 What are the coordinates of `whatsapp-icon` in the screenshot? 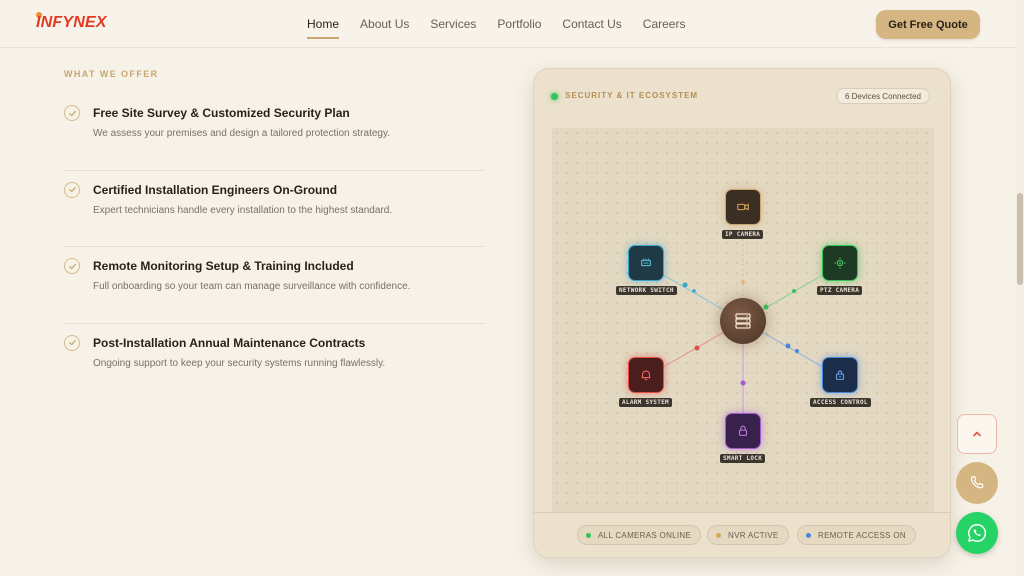 It's located at (977, 533).